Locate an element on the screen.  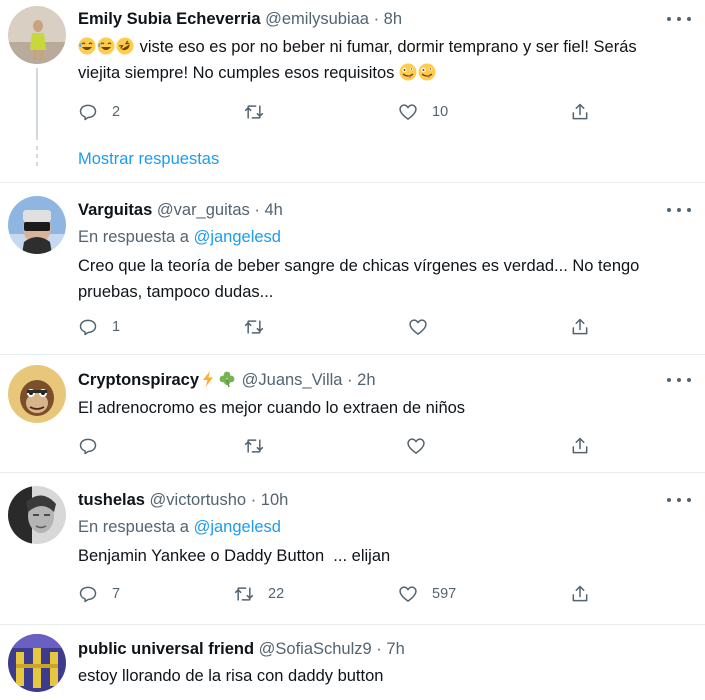
lightning-emoji is located at coordinates (208, 379).